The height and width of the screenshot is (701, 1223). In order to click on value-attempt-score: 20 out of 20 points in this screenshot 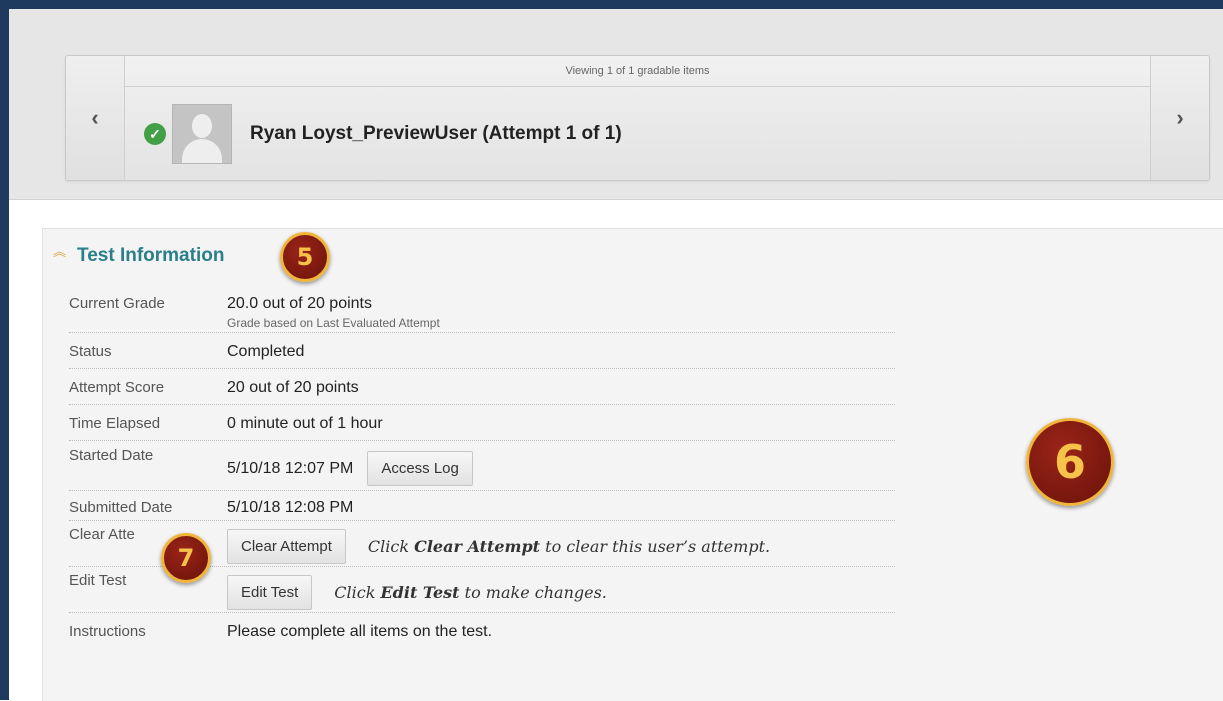, I will do `click(293, 387)`.